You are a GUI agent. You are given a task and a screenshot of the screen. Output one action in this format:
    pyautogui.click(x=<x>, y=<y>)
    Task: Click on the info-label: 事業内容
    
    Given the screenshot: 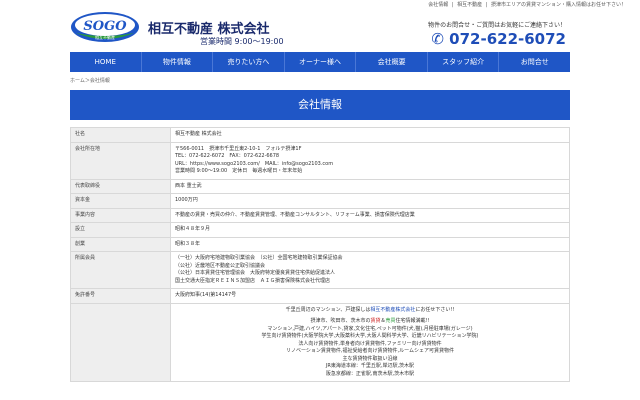 What is the action you would take?
    pyautogui.click(x=120, y=215)
    